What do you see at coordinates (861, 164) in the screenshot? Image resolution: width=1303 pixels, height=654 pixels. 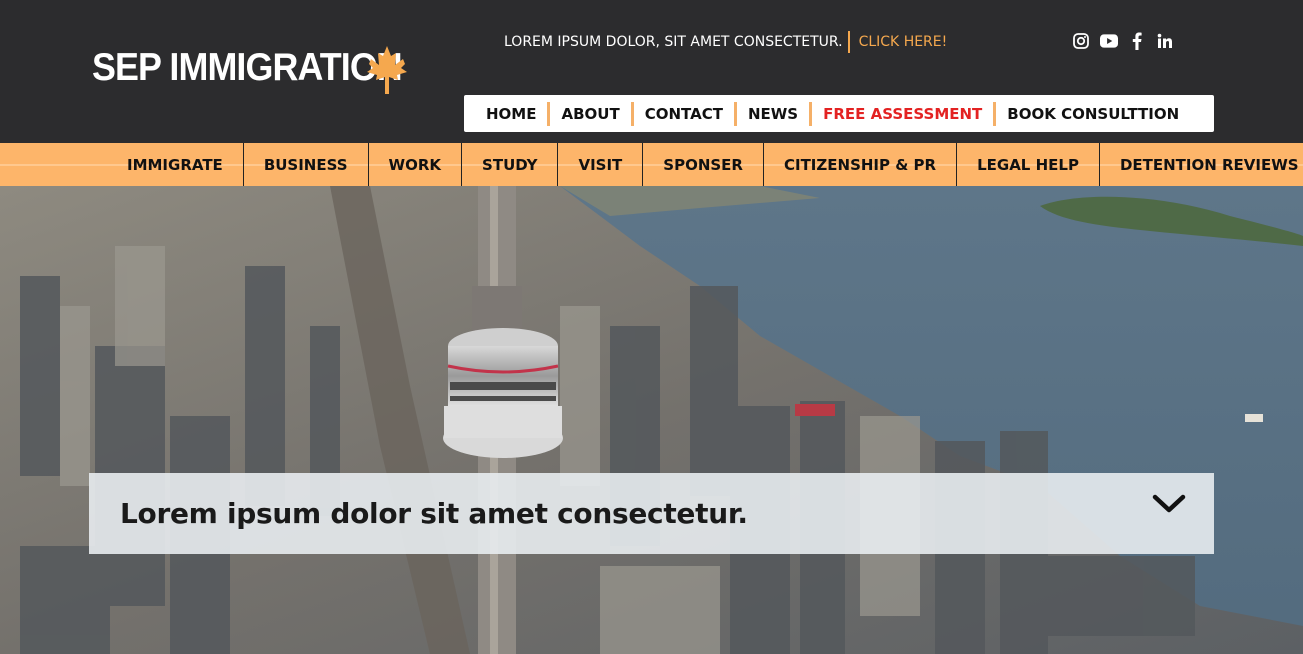 I see `category-citizenship-pr: CITIZENSHIP & PR` at bounding box center [861, 164].